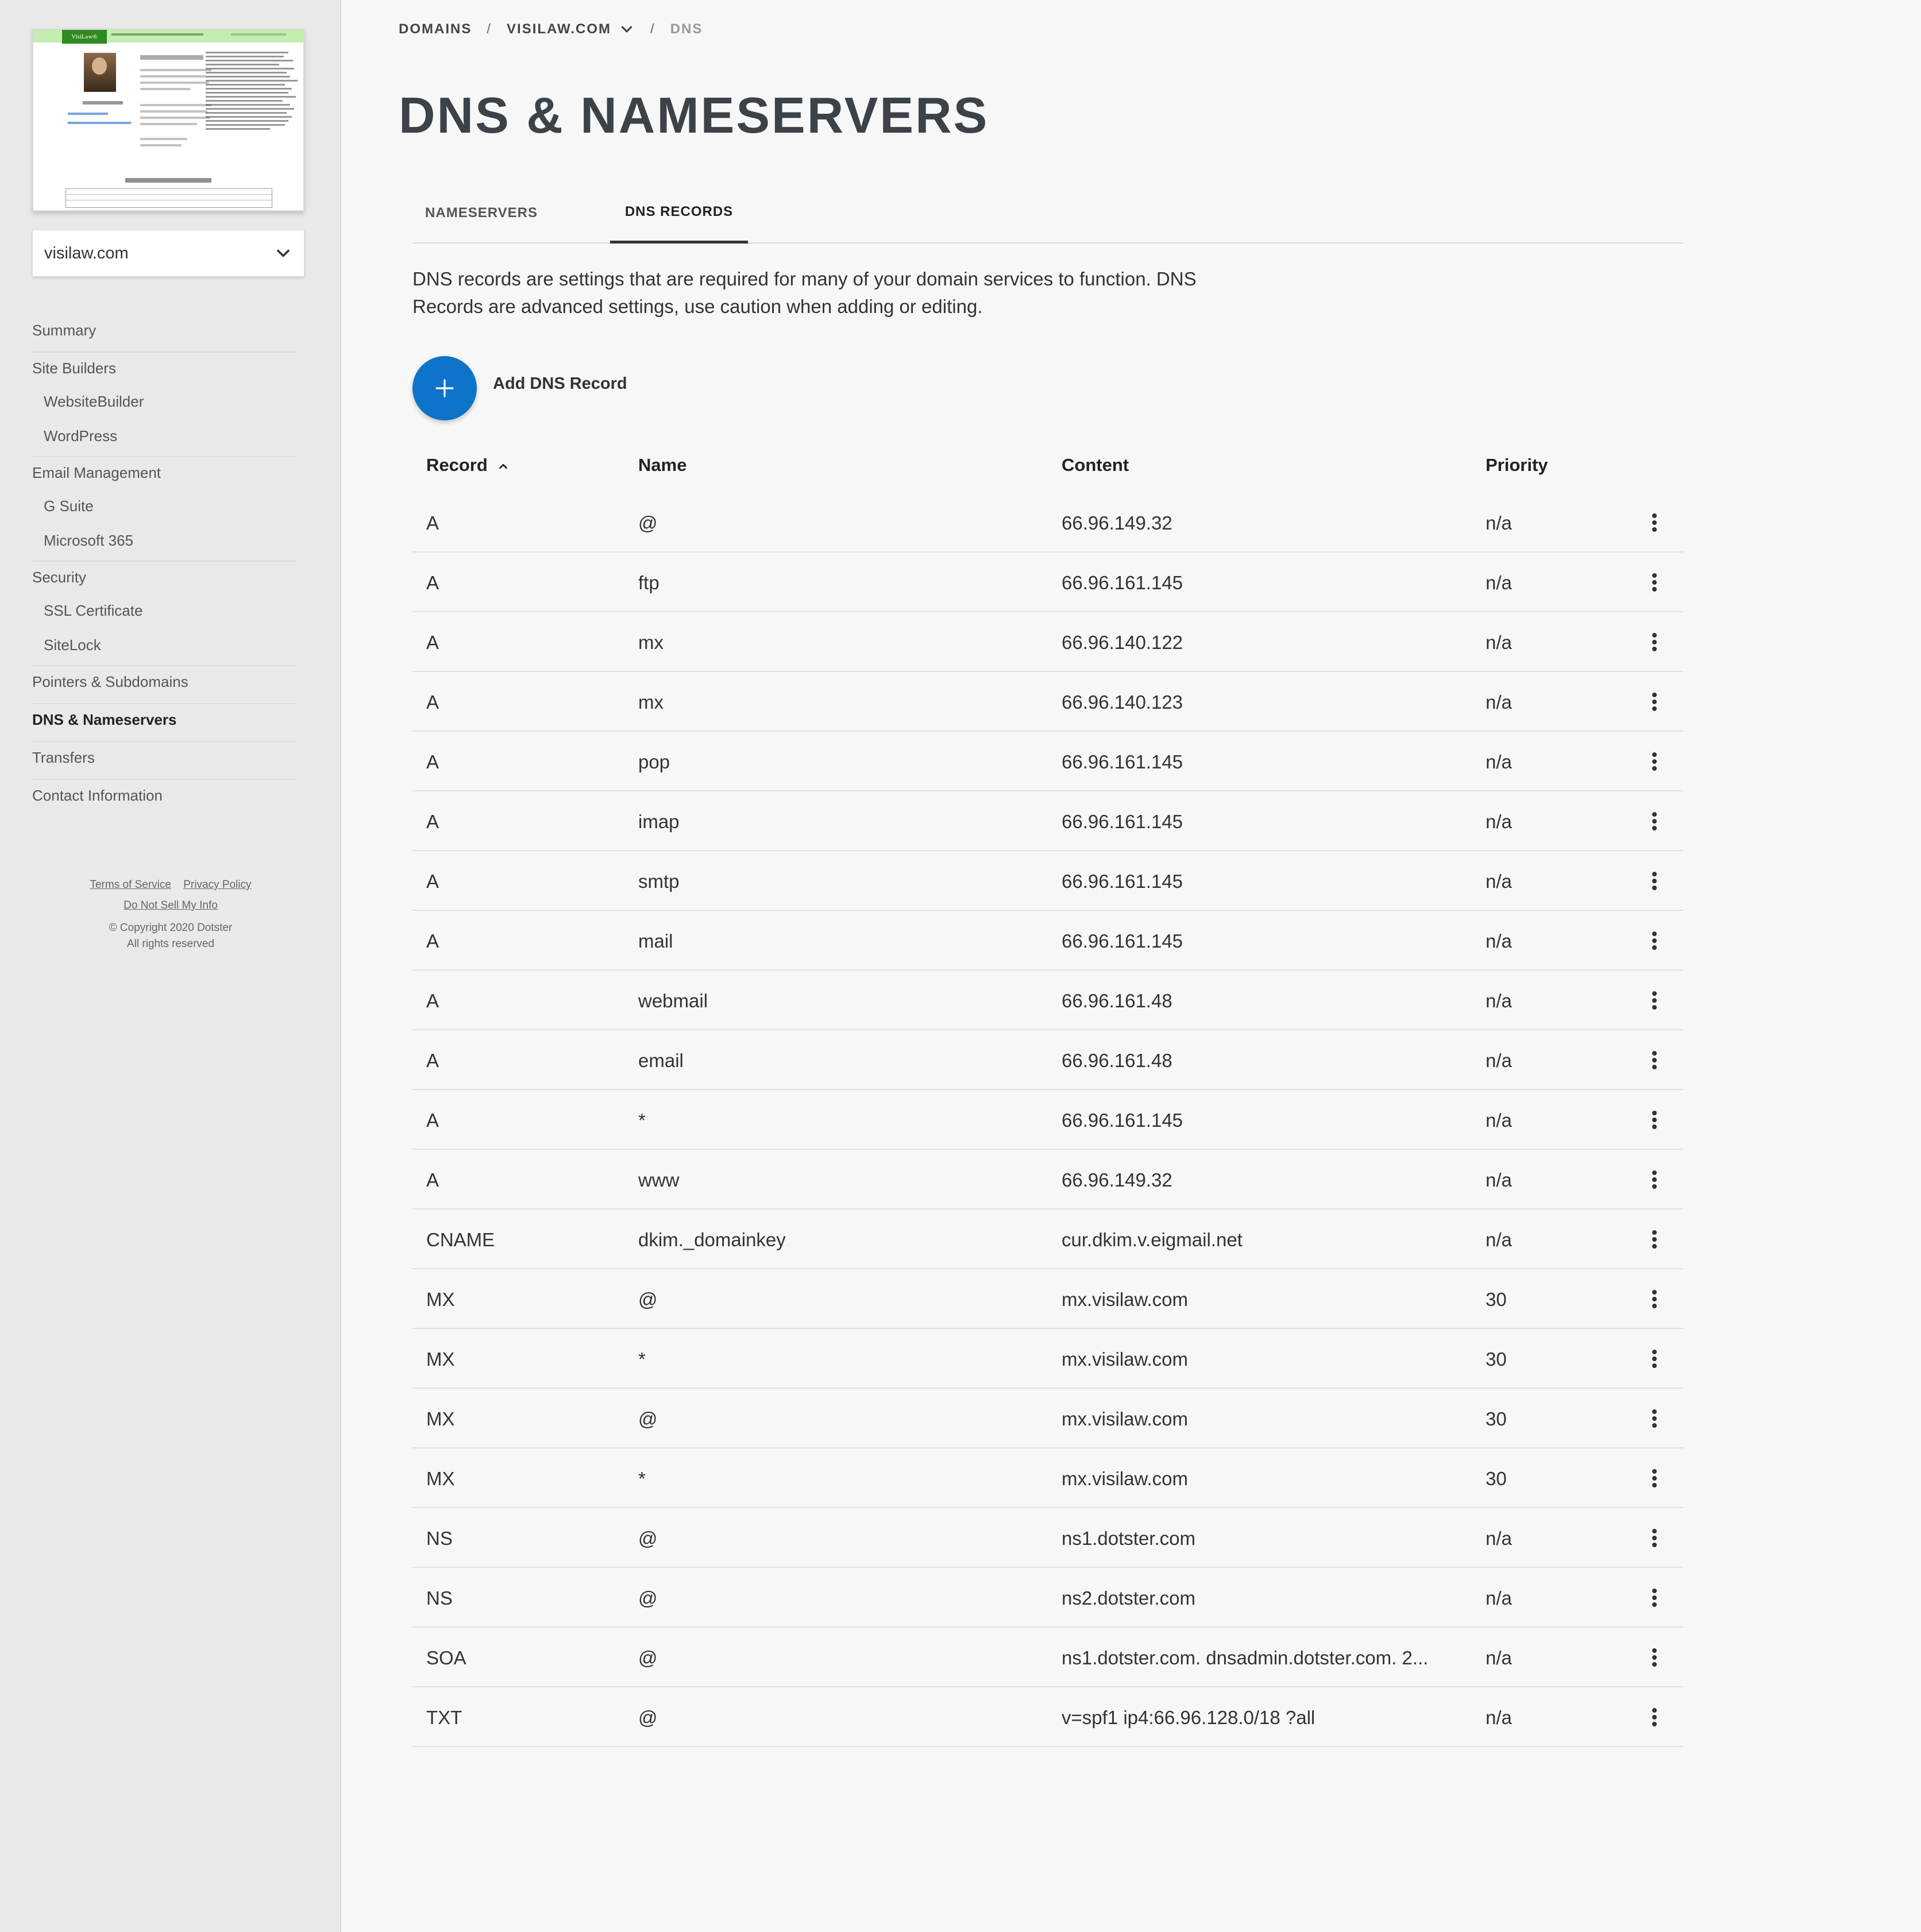 The height and width of the screenshot is (1932, 1921). I want to click on tab-nameservers: NAMESERVERS, so click(481, 213).